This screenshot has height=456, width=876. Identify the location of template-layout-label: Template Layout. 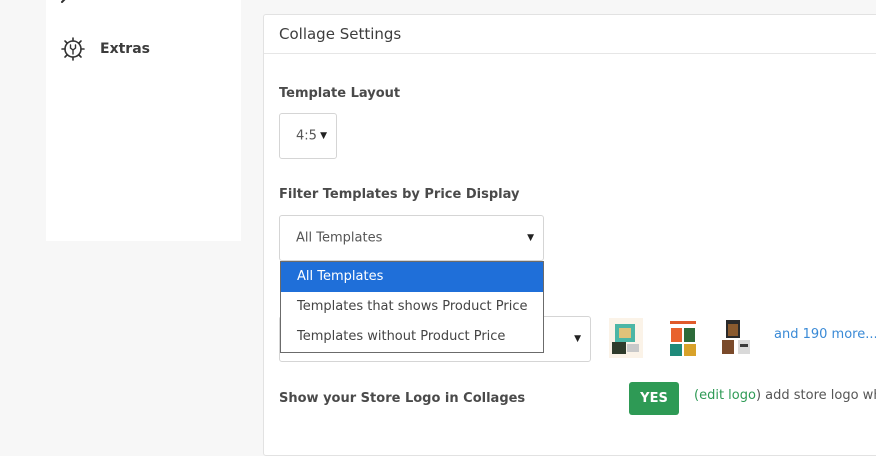
(340, 93).